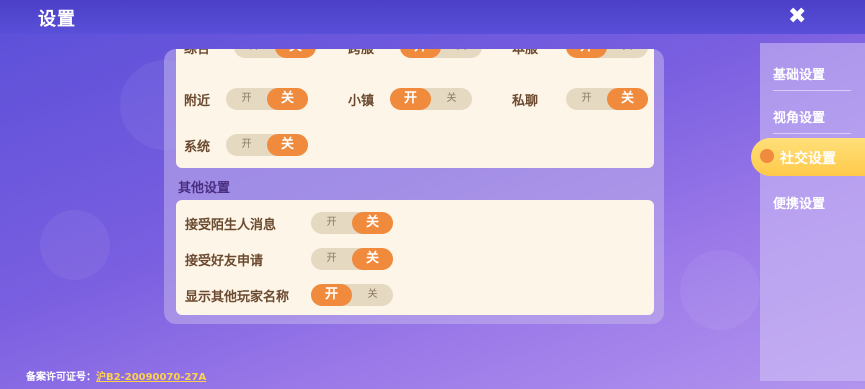 The height and width of the screenshot is (389, 865). Describe the element at coordinates (231, 225) in the screenshot. I see `toggle-label: 接受陌生人消息` at that location.